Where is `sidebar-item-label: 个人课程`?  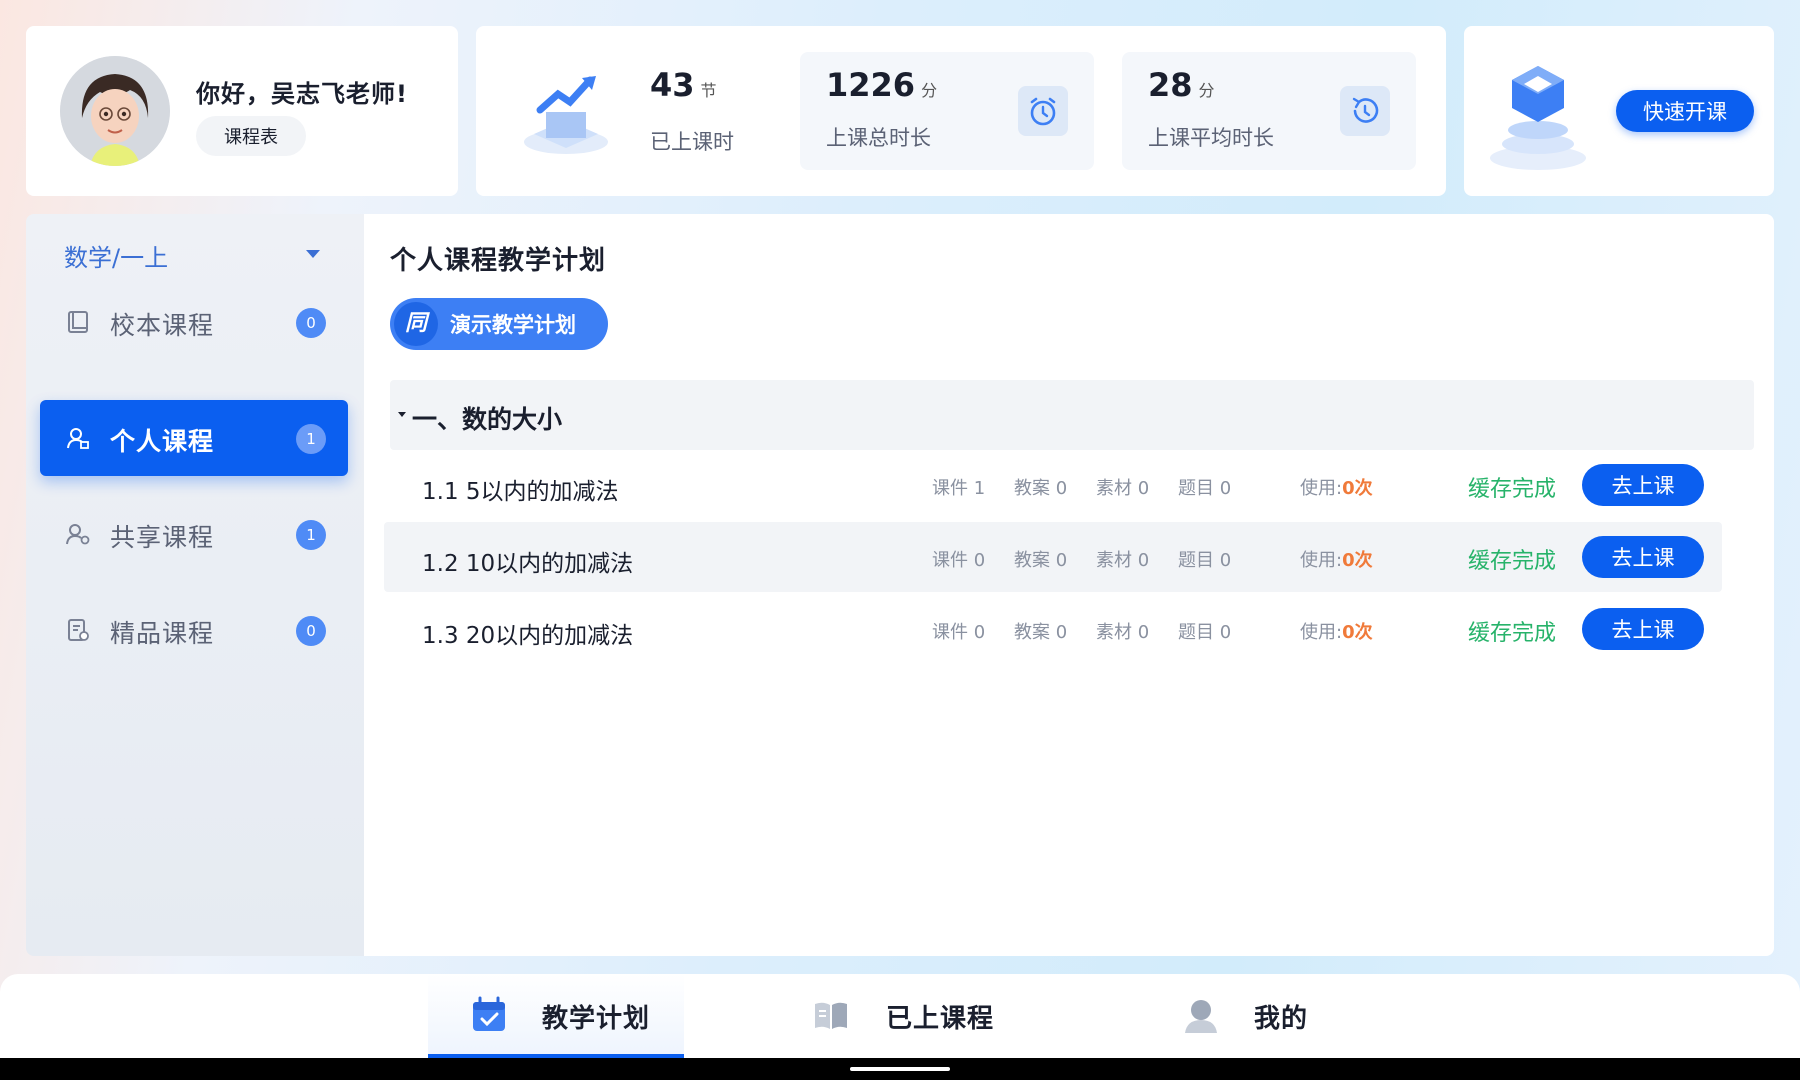 sidebar-item-label: 个人课程 is located at coordinates (162, 441).